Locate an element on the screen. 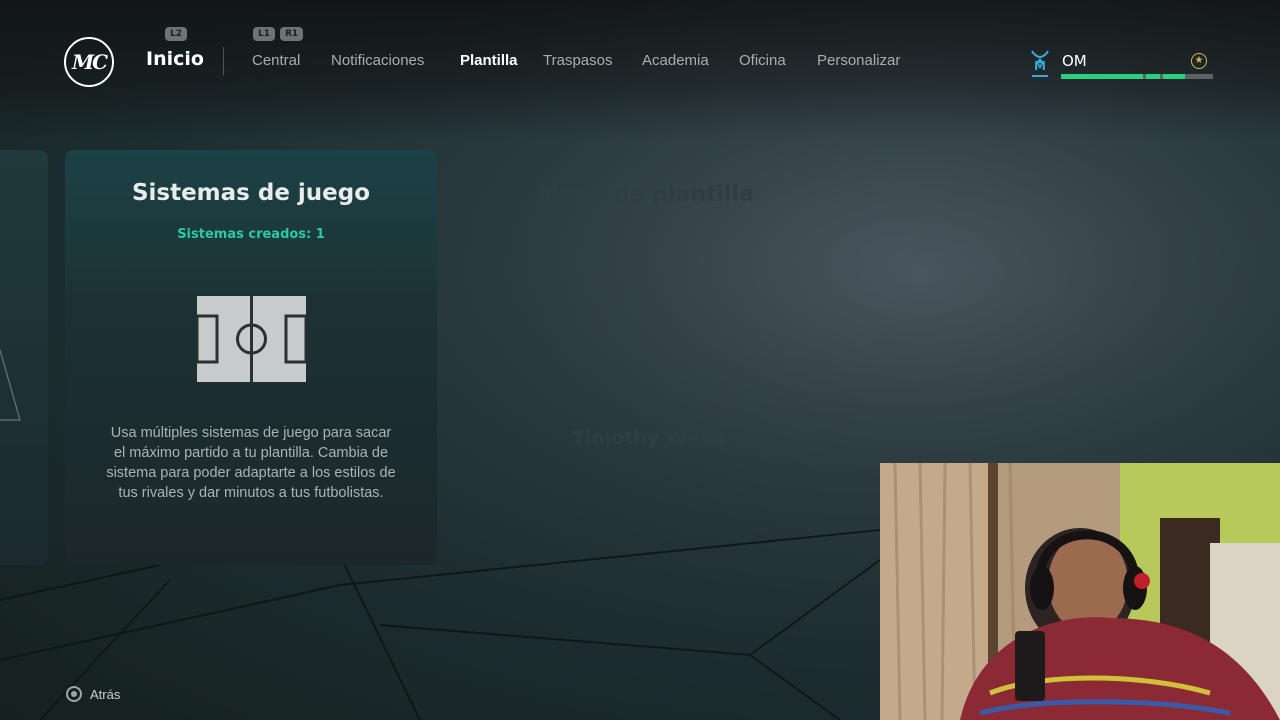 This screenshot has width=1280, height=720. mc-logo: MC is located at coordinates (89, 62).